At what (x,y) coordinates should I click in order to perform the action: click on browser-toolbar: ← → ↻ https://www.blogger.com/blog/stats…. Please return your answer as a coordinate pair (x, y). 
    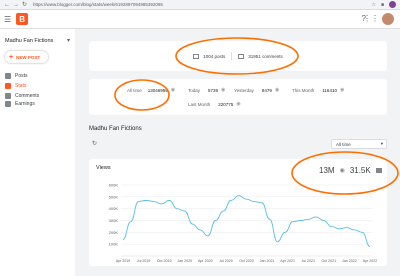
    Looking at the image, I should click on (200, 5).